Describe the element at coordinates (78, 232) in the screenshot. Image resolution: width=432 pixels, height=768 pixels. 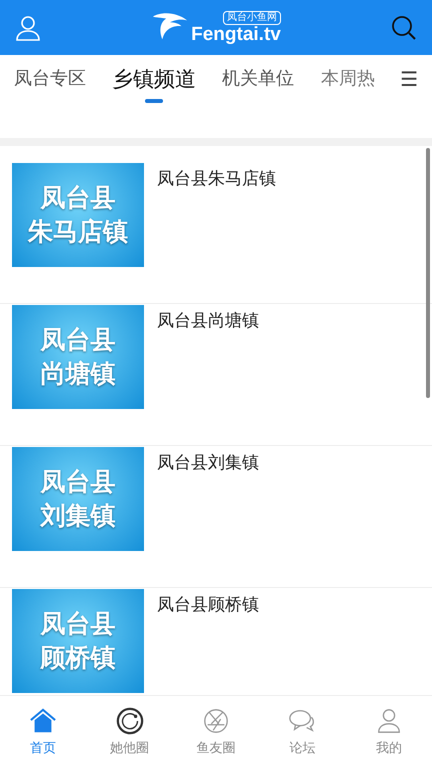
I see `thumbnail-text: 朱马店镇` at that location.